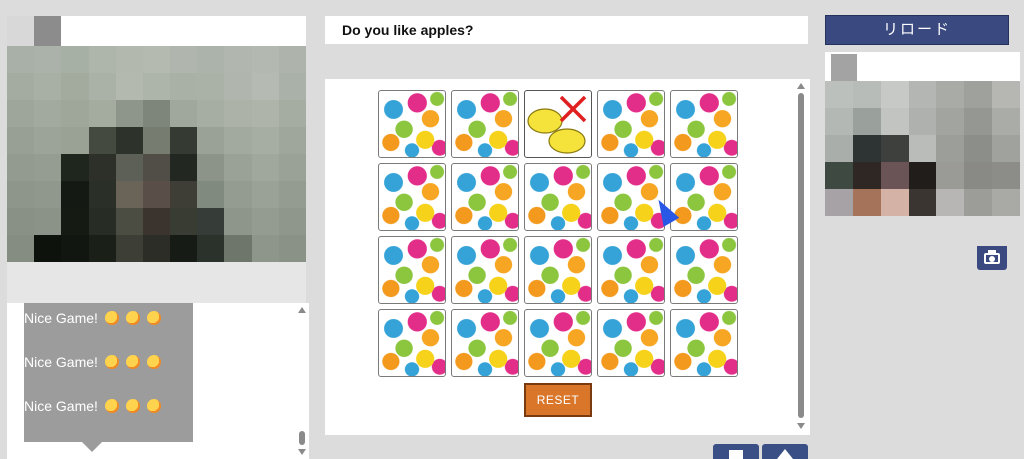  What do you see at coordinates (158, 381) in the screenshot?
I see `chat-log: Nice Game! Nice Game! Nice Game!` at bounding box center [158, 381].